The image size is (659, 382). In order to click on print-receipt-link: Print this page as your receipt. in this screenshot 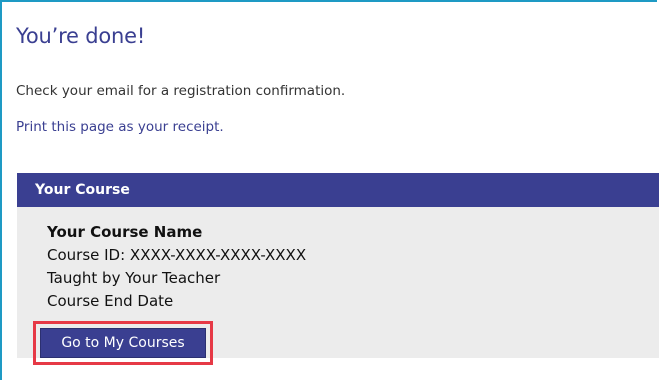, I will do `click(120, 127)`.